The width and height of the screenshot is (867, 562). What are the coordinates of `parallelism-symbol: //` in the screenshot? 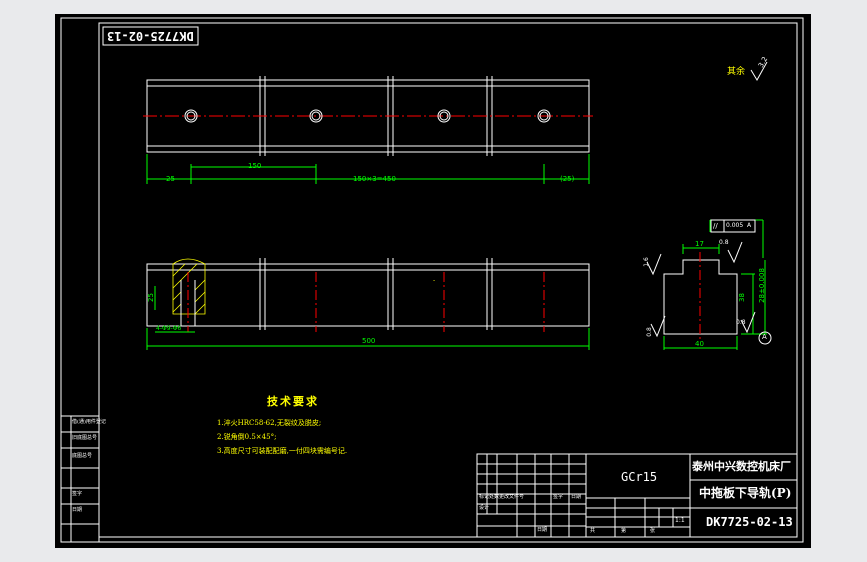 It's located at (715, 226).